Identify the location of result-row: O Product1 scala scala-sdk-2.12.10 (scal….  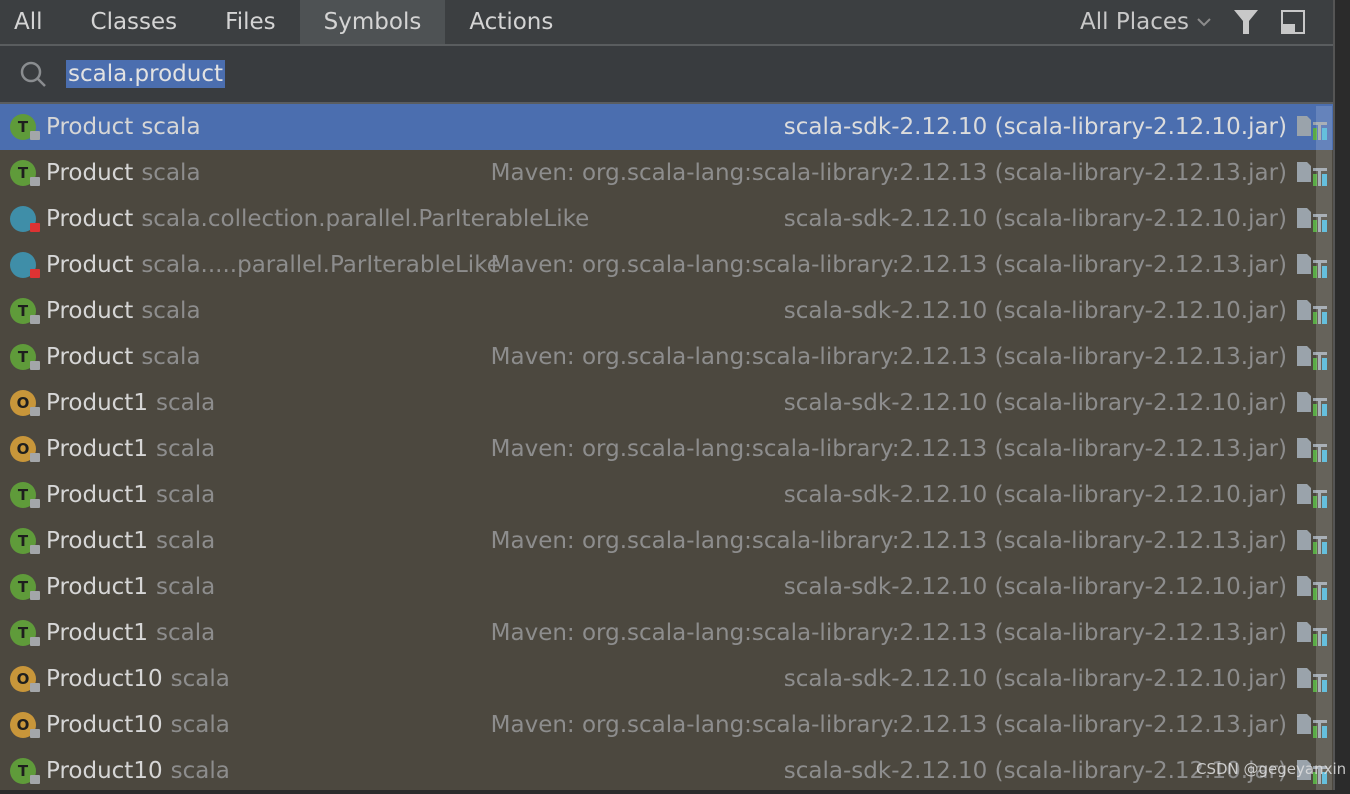
(666, 403).